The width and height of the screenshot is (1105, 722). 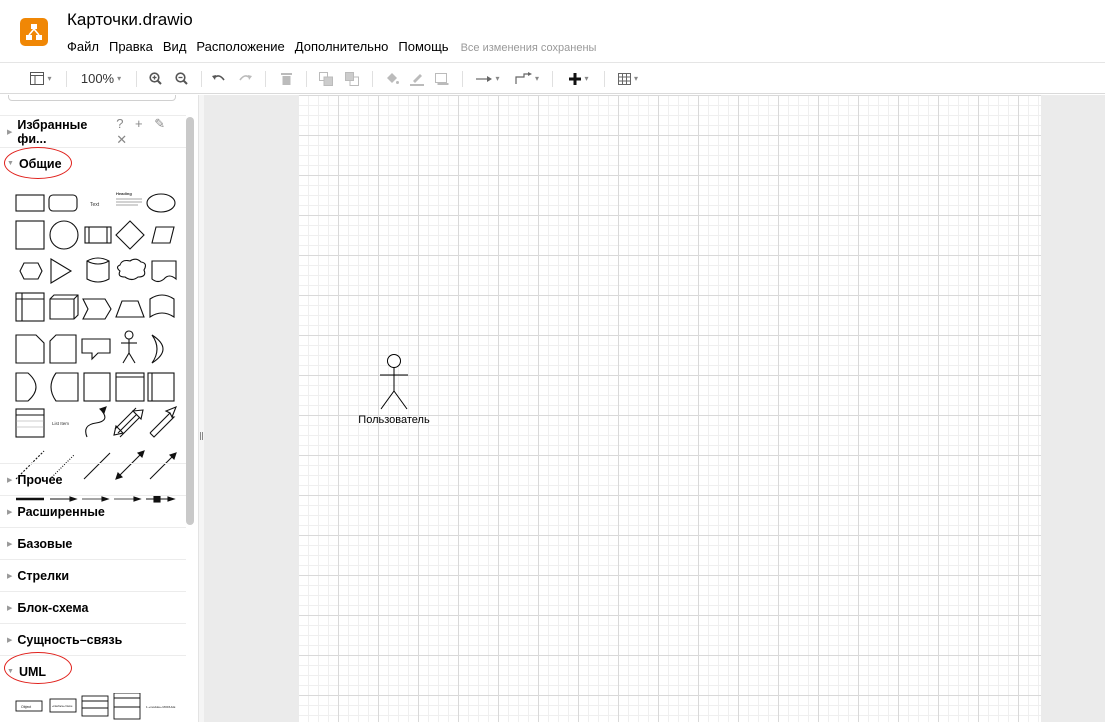 I want to click on redo-icon, so click(x=245, y=78).